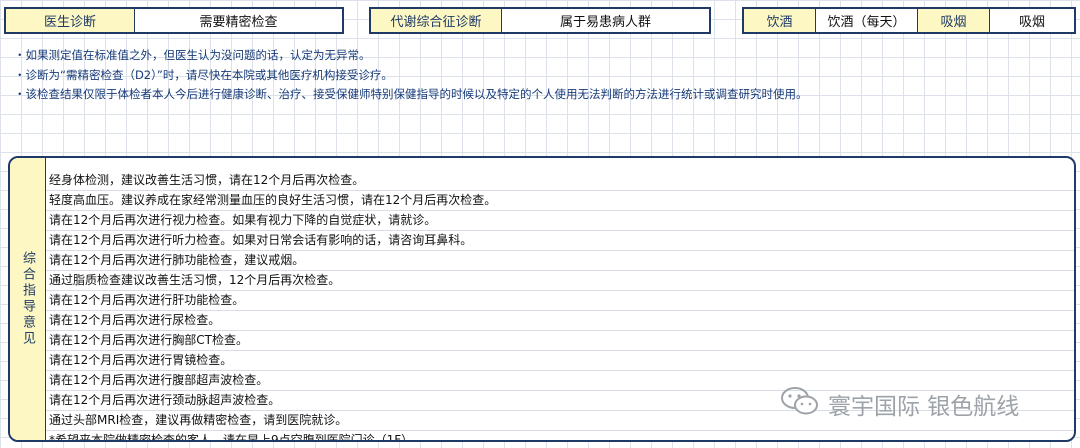 The height and width of the screenshot is (448, 1080). I want to click on diagnosis-value: 需要精密检查, so click(238, 20).